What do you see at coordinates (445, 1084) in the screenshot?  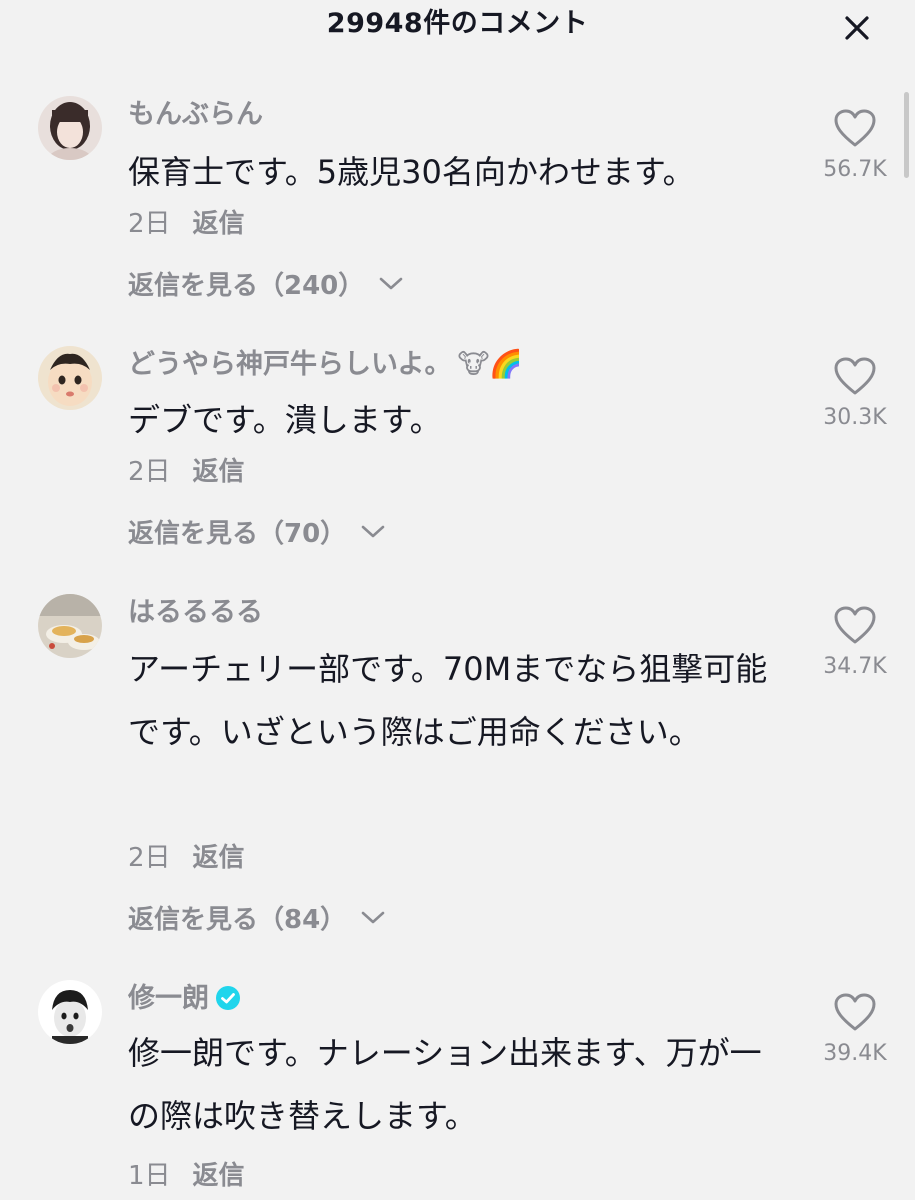 I see `comment-text: 修一朗です。ナレーション出来ます、万が一の際は吹き替えします。` at bounding box center [445, 1084].